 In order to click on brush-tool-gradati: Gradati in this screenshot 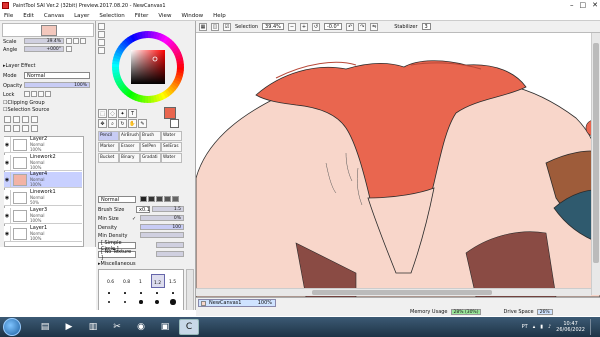, I will do `click(150, 158)`.